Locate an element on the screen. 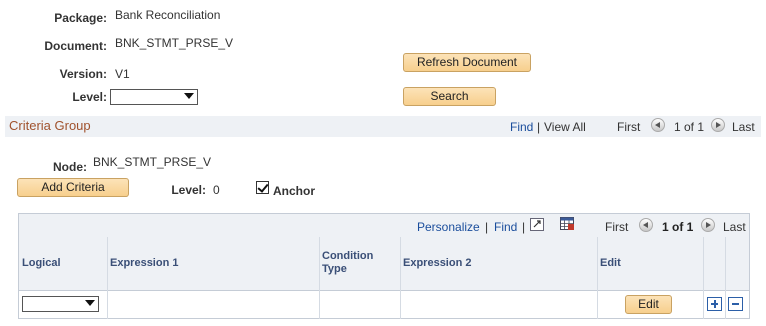  package-label: Package: is located at coordinates (80, 18).